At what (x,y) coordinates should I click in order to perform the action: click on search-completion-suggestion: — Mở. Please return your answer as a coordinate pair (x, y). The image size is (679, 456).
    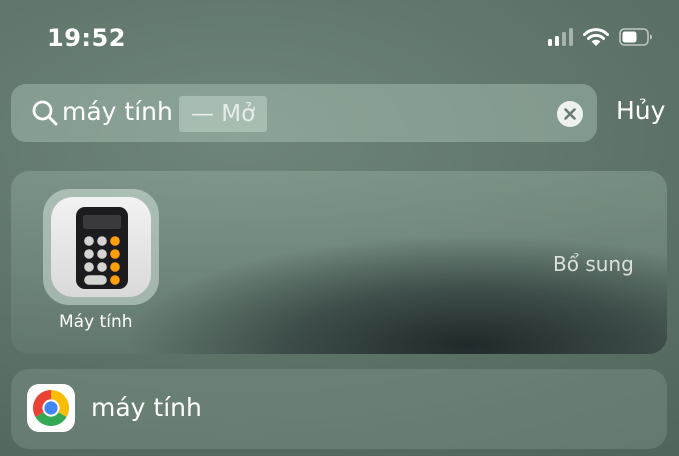
    Looking at the image, I should click on (223, 114).